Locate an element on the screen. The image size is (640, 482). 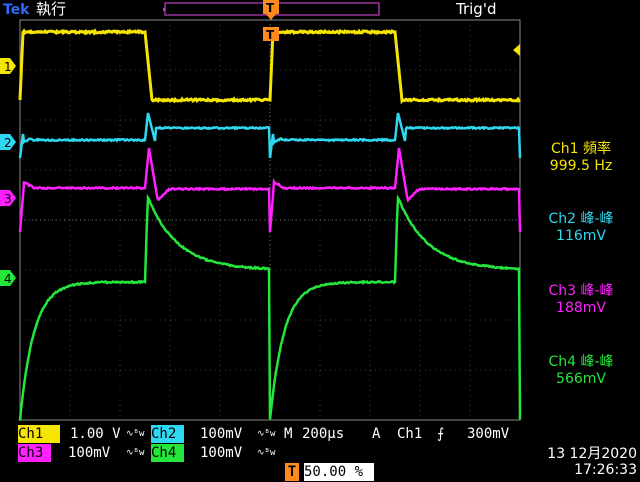
trigger-position-marker: T is located at coordinates (271, 28).